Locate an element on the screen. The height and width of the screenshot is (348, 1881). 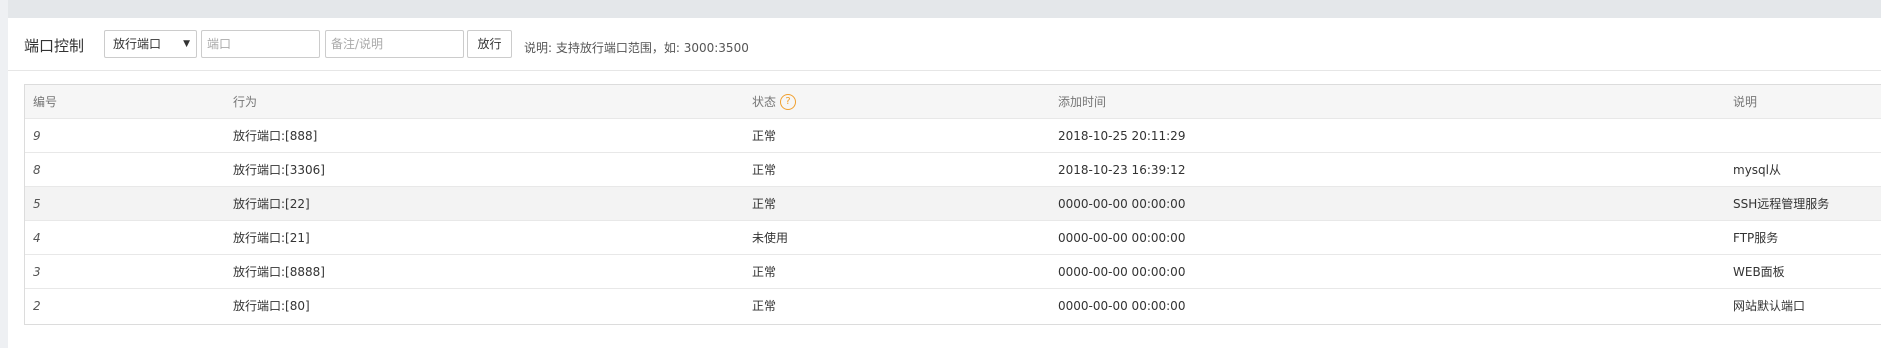
header-status: 状态? is located at coordinates (897, 102).